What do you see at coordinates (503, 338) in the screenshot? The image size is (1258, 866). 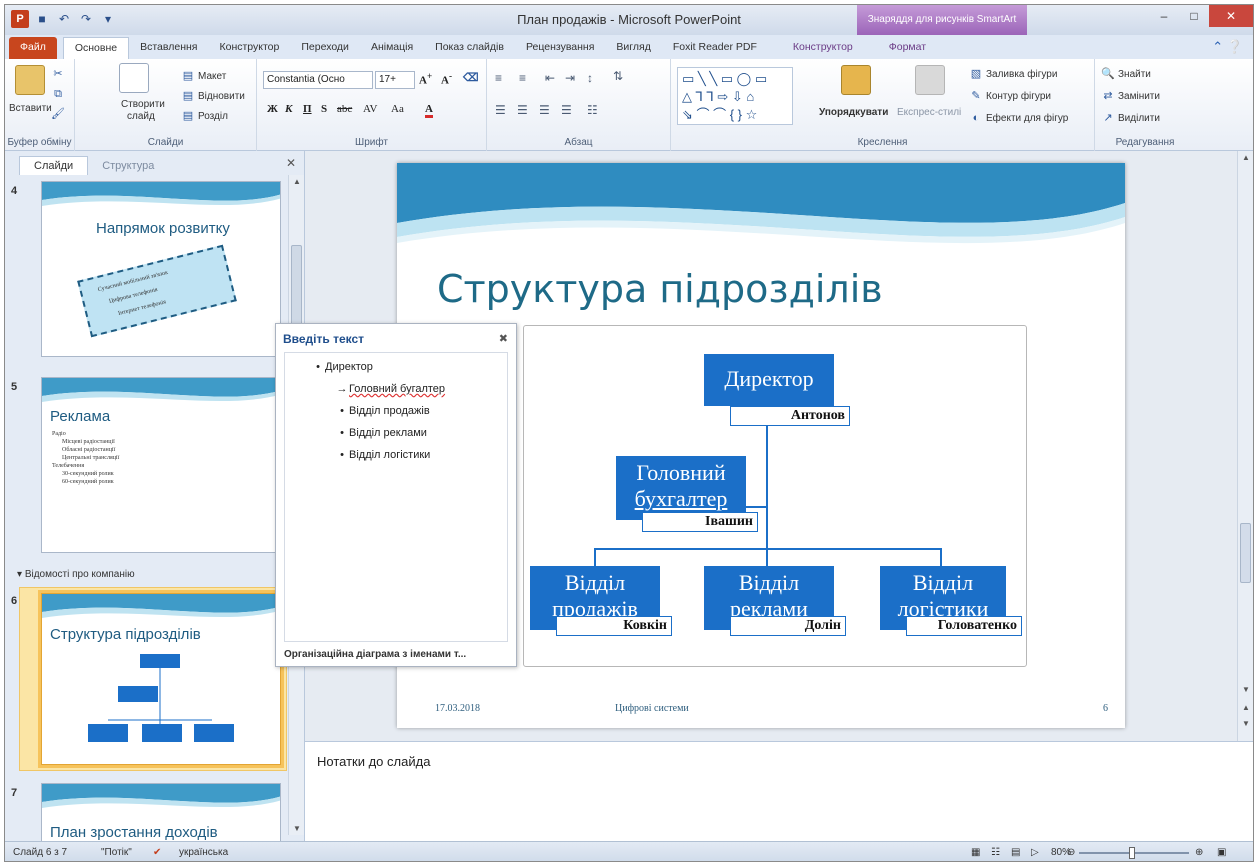 I see `text-pane-close-icon: ✖` at bounding box center [503, 338].